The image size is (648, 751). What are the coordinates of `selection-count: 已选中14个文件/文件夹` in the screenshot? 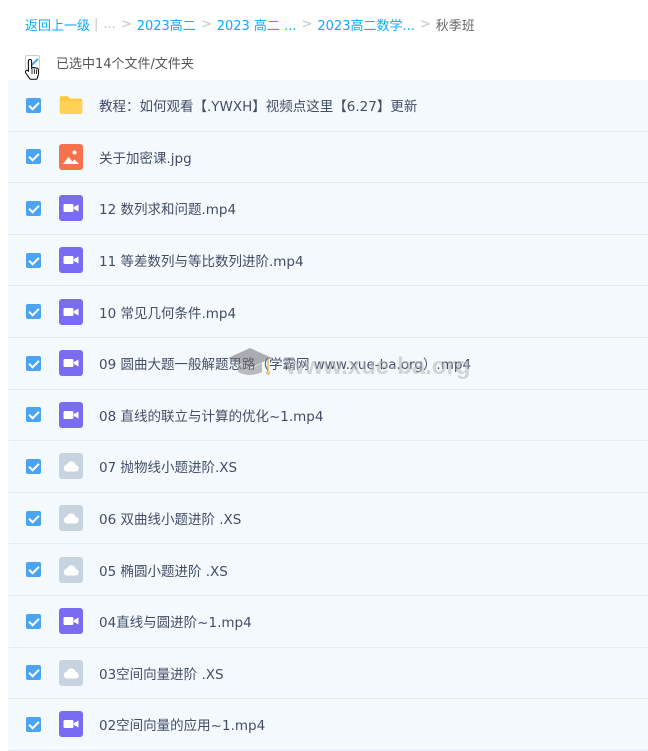 It's located at (125, 64).